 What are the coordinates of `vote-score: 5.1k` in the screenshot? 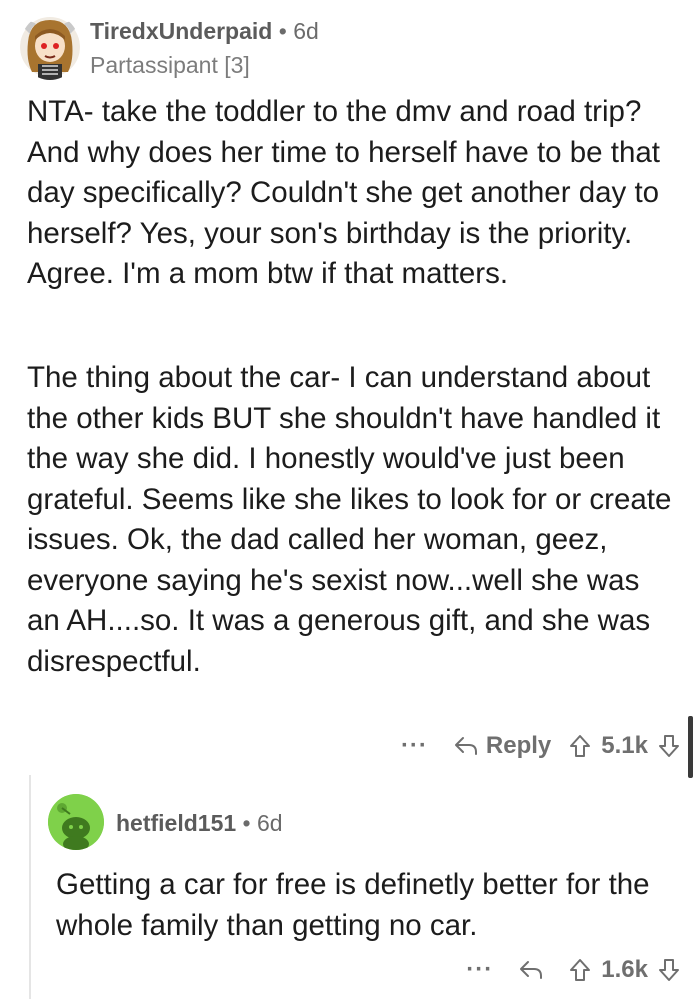 It's located at (624, 745).